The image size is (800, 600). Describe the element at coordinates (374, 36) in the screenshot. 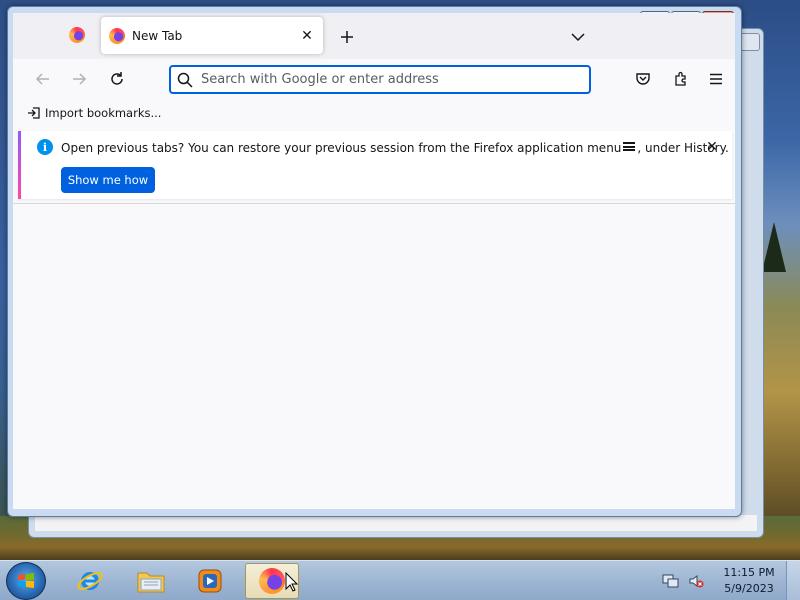

I see `tab-strip: New Tab ✕` at that location.